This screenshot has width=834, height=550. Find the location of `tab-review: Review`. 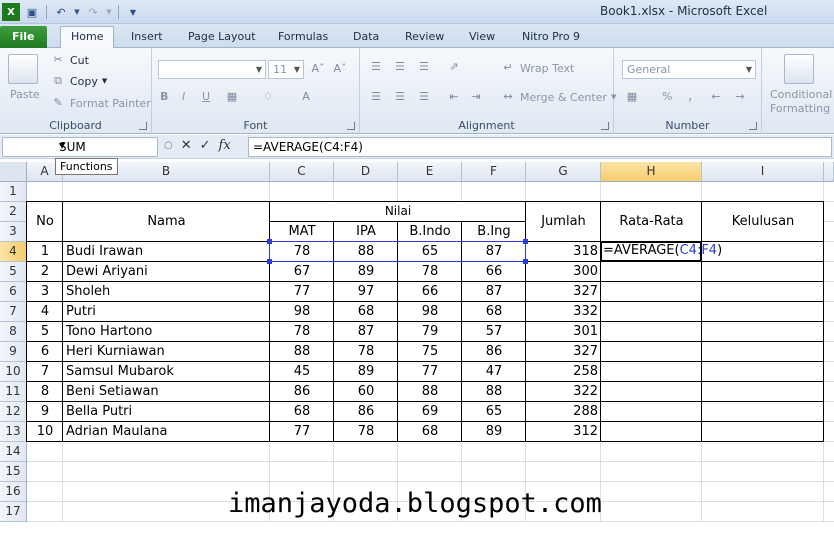

tab-review: Review is located at coordinates (424, 37).